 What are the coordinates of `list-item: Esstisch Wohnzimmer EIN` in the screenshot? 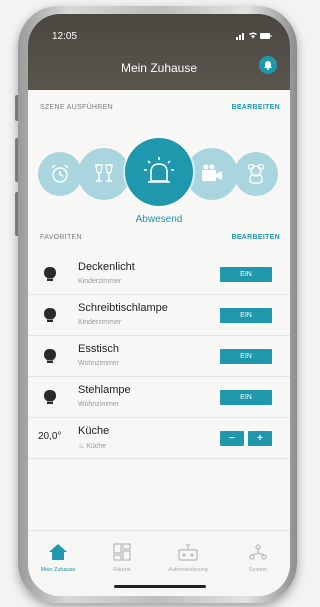 It's located at (159, 356).